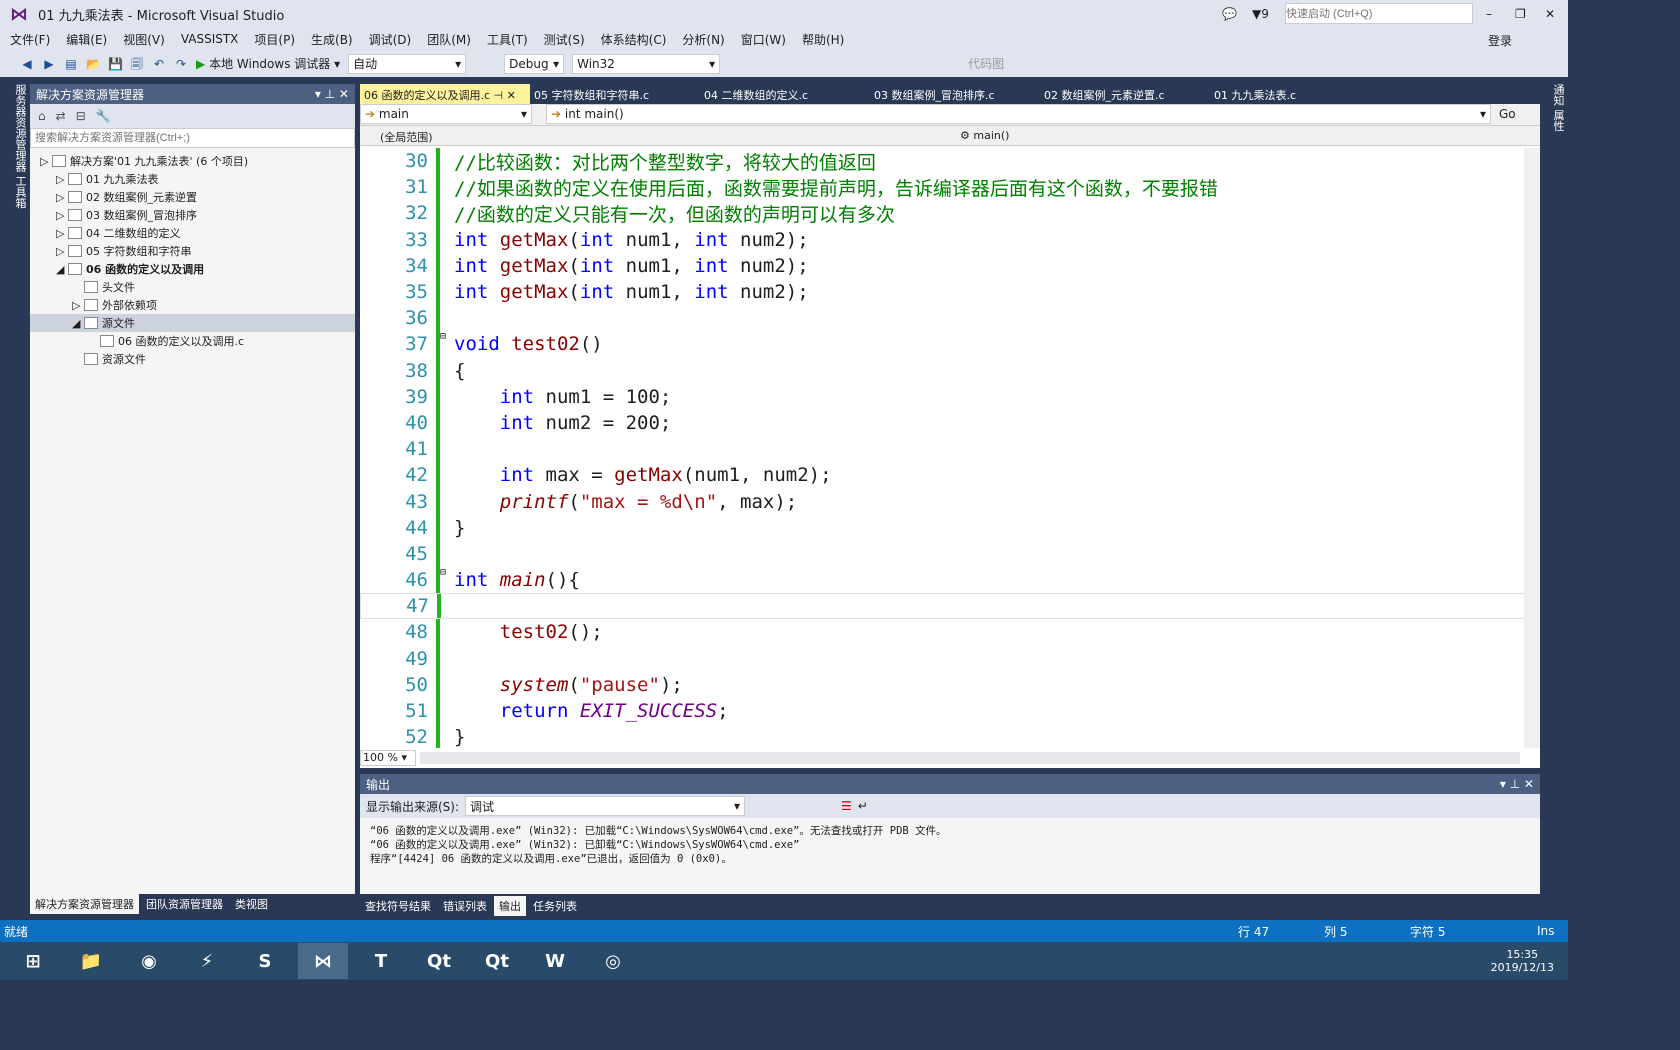 The height and width of the screenshot is (1050, 1680). I want to click on menu-item: 生成(B), so click(332, 39).